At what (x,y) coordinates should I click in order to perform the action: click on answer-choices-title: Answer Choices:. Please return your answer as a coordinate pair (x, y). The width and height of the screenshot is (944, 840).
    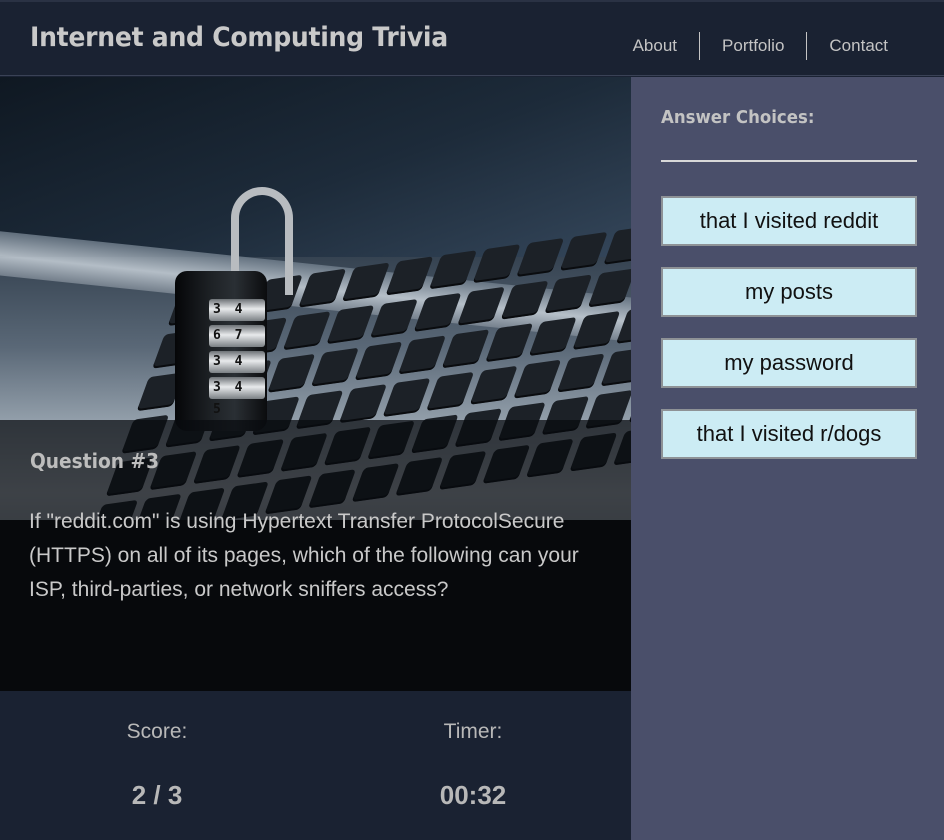
    Looking at the image, I should click on (738, 117).